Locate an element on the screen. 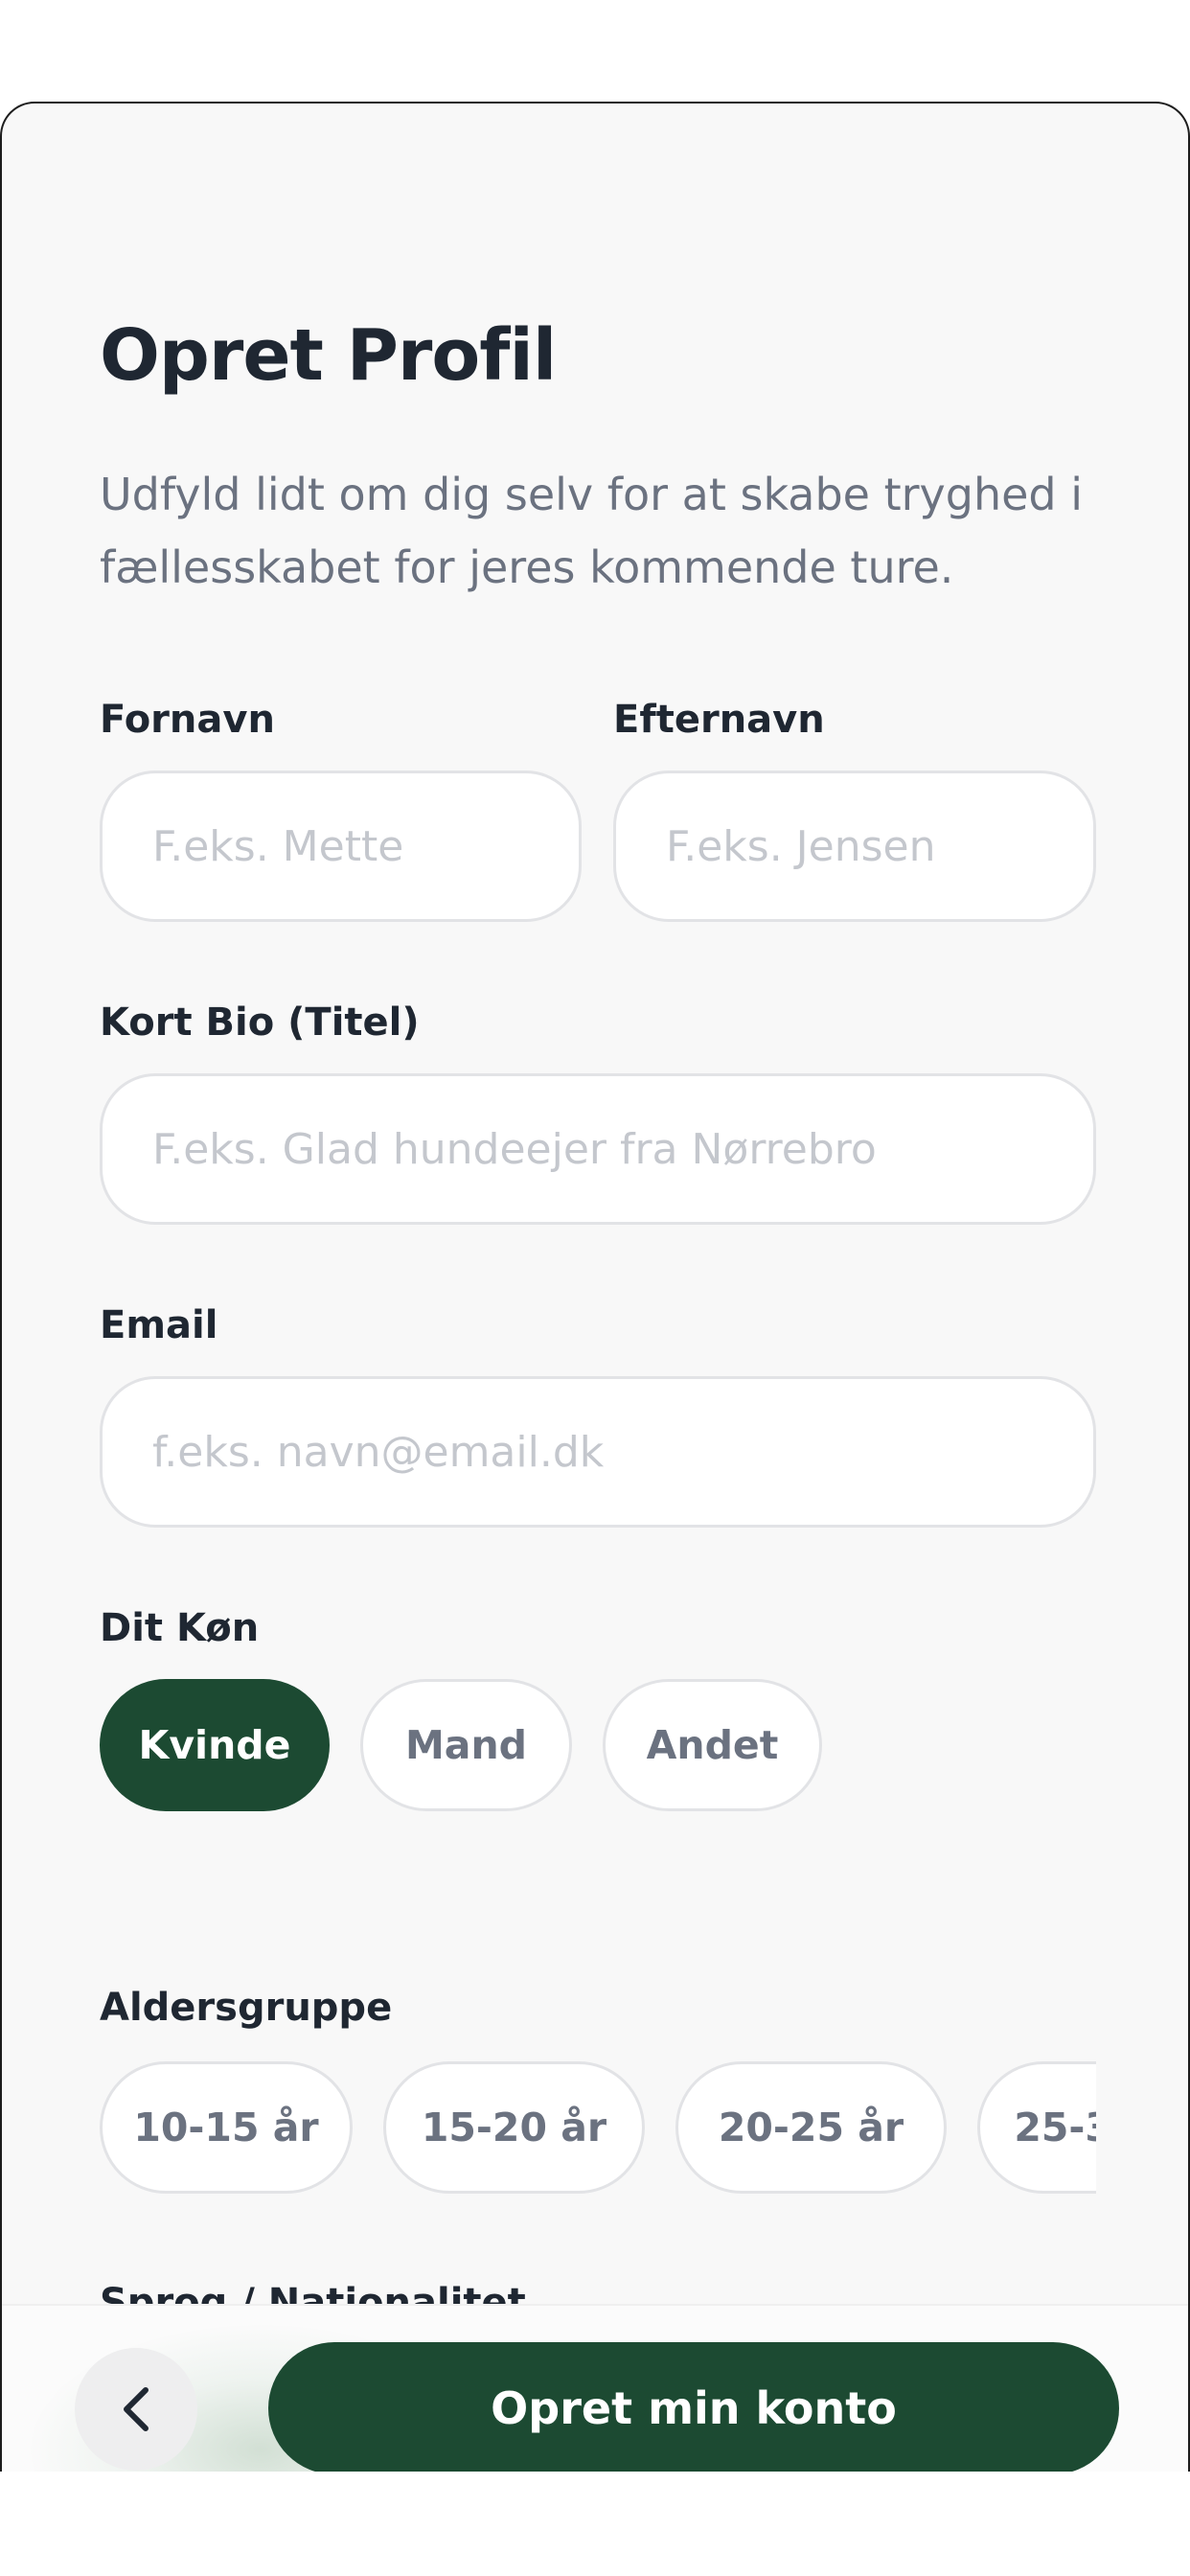  first-name-label: Fornavn is located at coordinates (187, 720).